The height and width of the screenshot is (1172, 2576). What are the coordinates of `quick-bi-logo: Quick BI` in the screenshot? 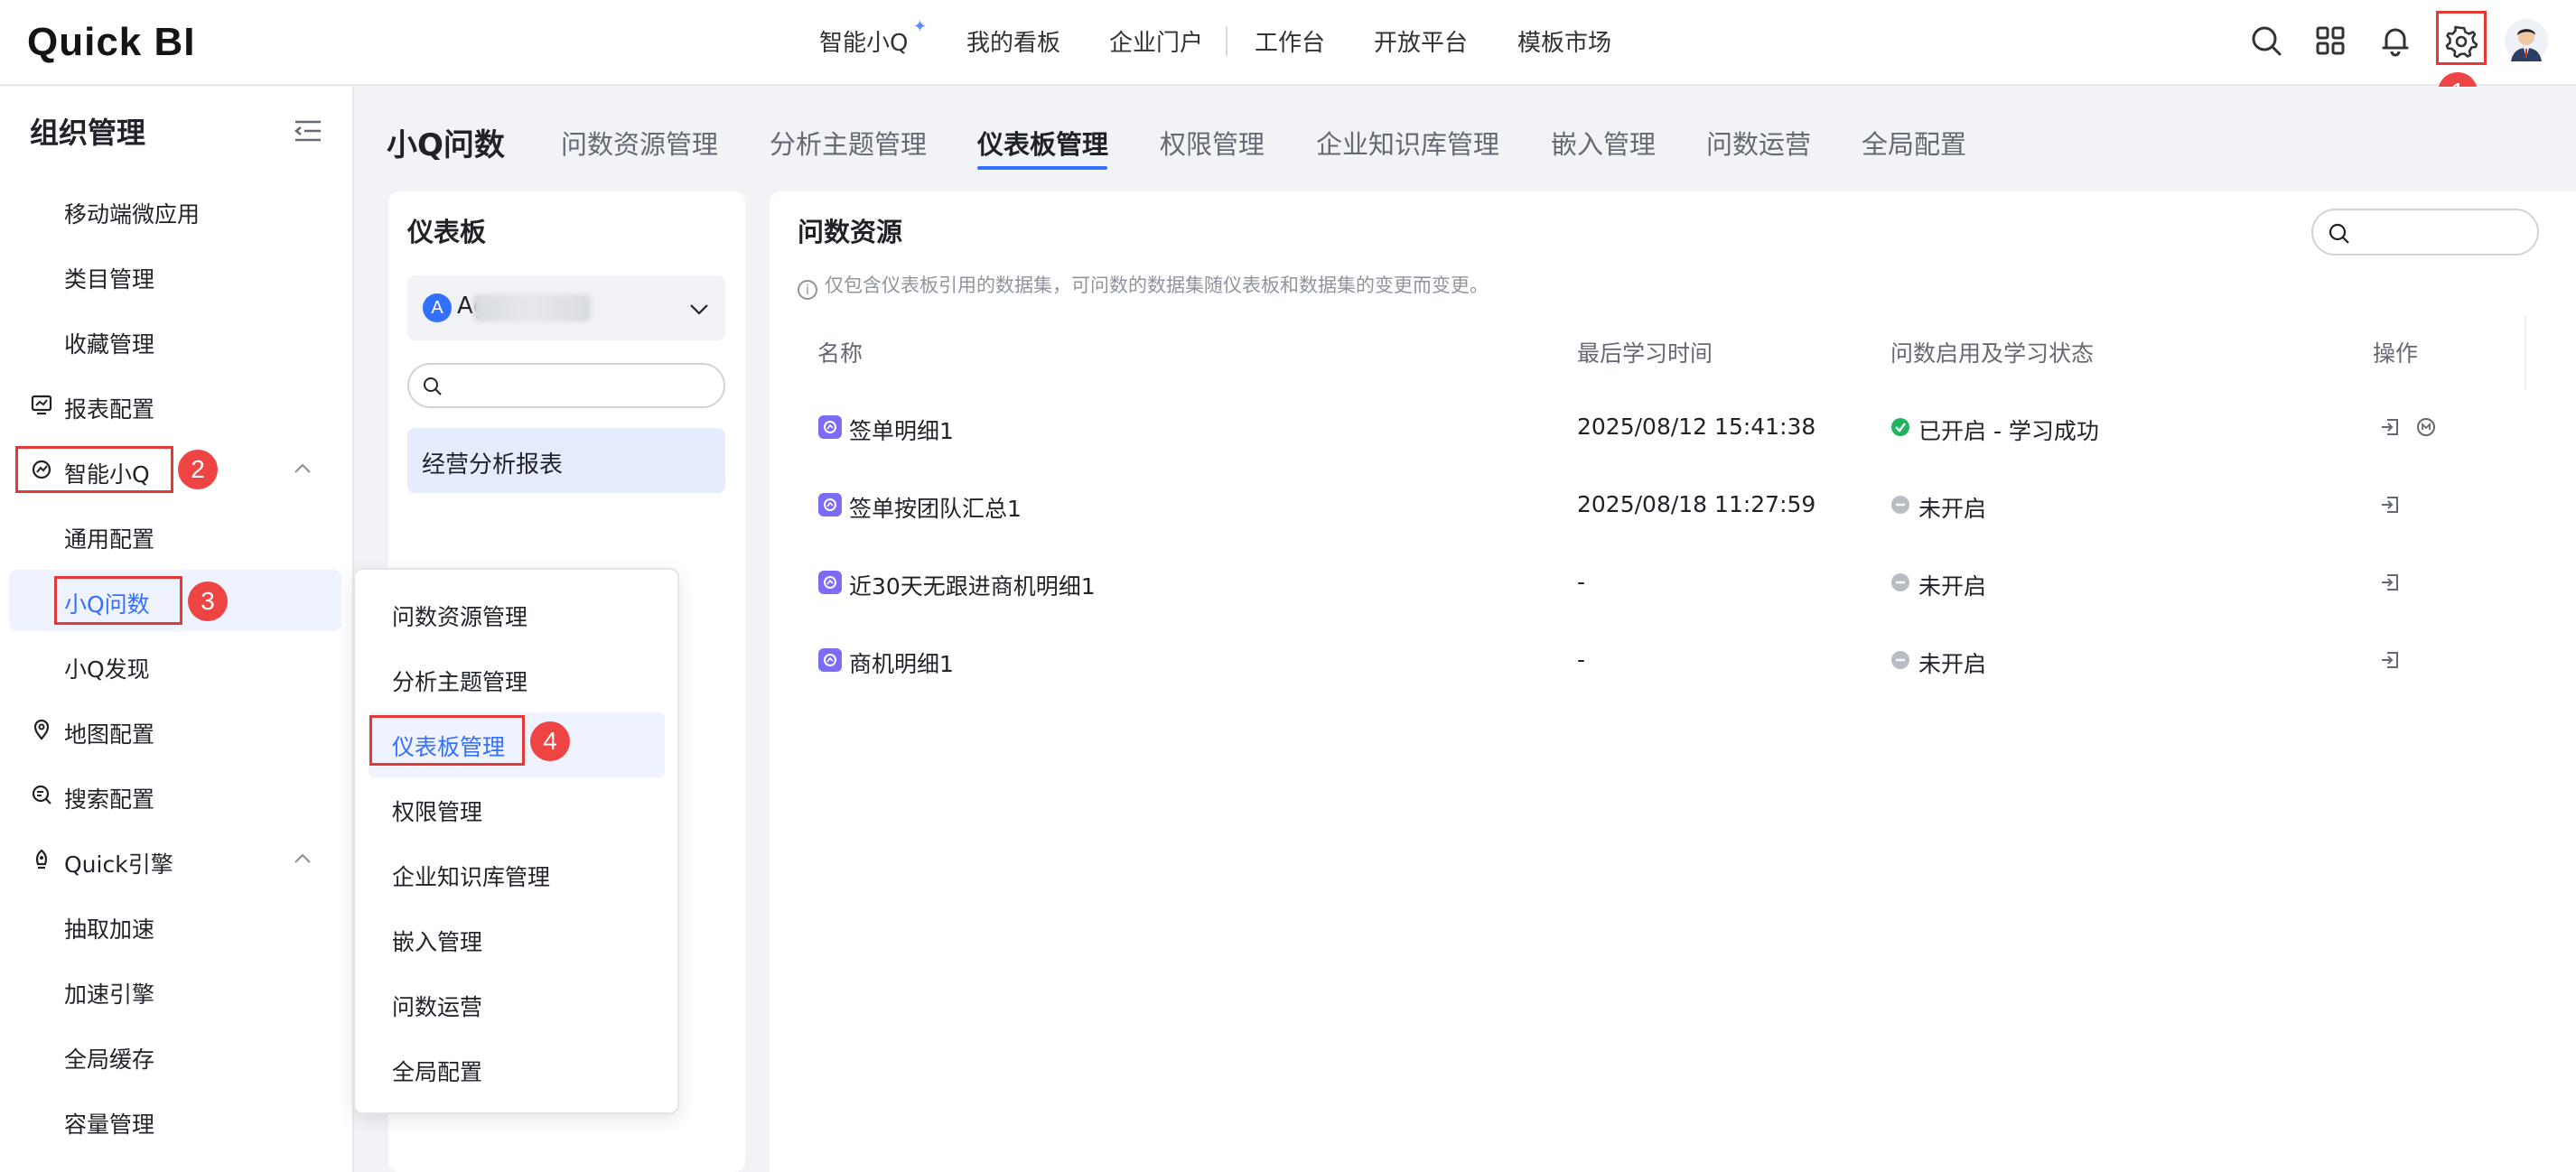 It's located at (112, 42).